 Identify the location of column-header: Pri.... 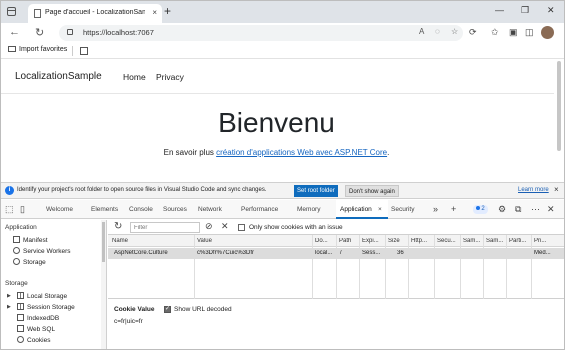
(547, 241).